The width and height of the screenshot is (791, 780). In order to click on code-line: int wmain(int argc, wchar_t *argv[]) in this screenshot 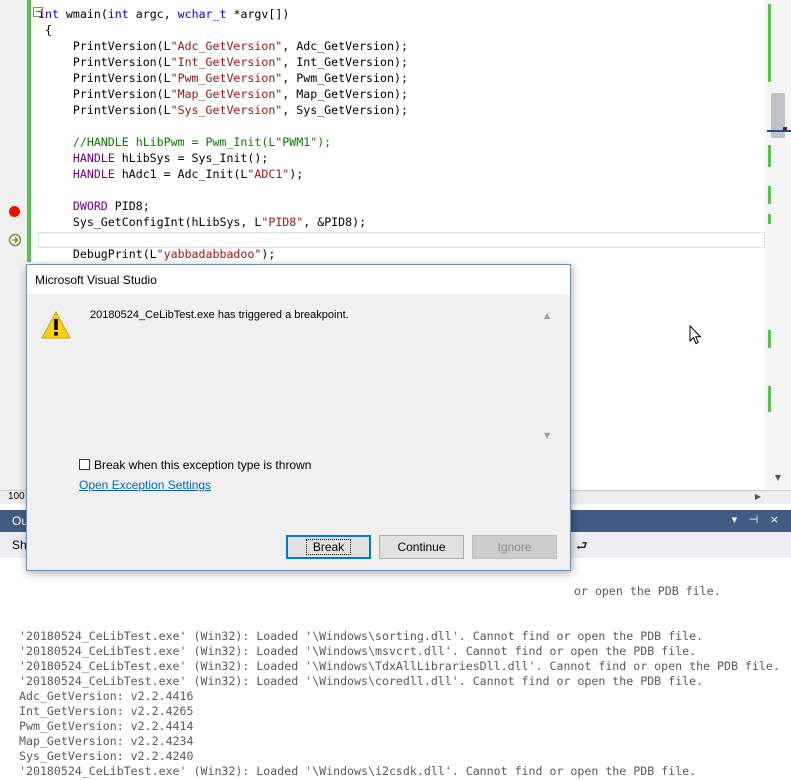, I will do `click(160, 14)`.